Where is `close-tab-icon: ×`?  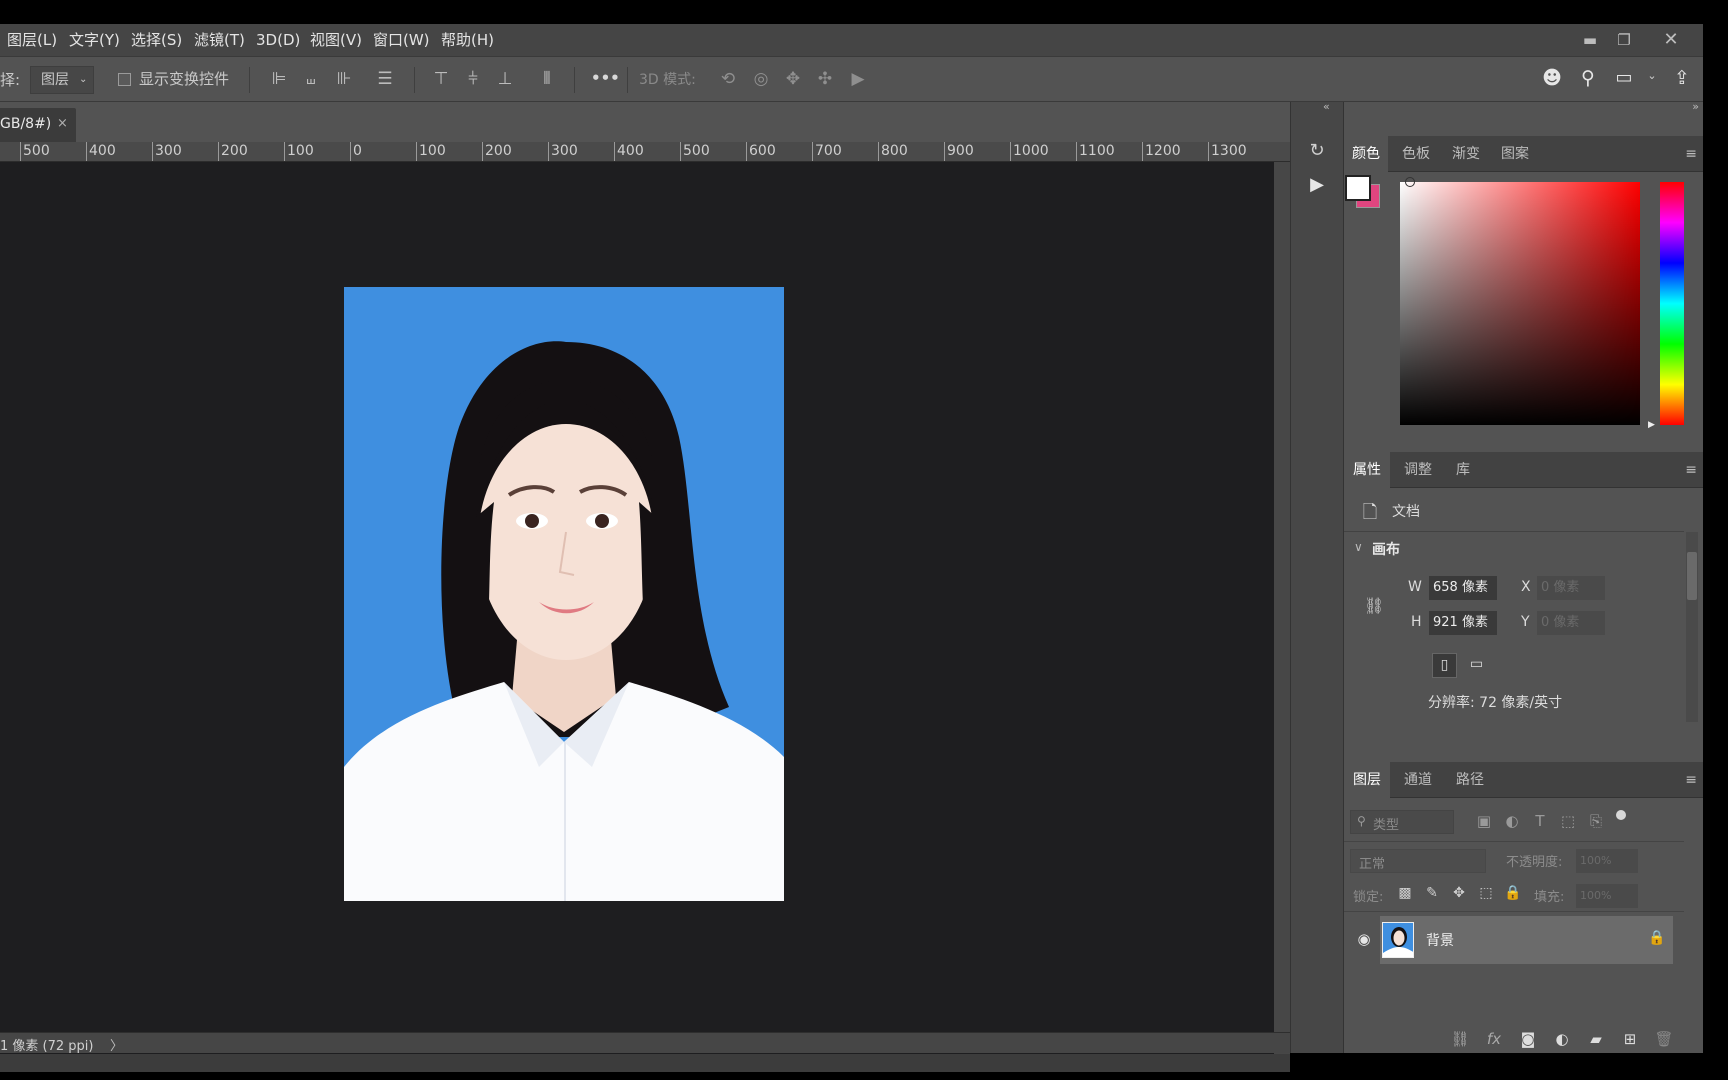
close-tab-icon: × is located at coordinates (62, 123).